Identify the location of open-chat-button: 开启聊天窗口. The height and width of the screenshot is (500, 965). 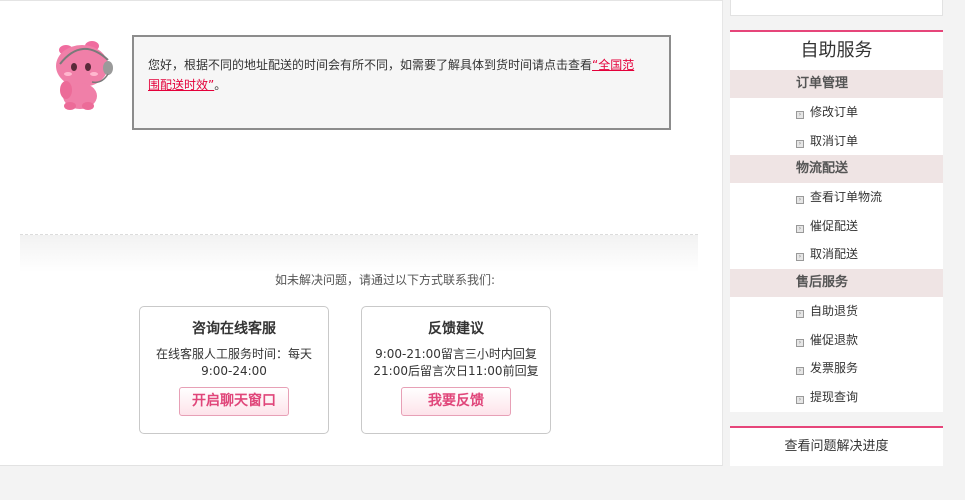
(234, 401).